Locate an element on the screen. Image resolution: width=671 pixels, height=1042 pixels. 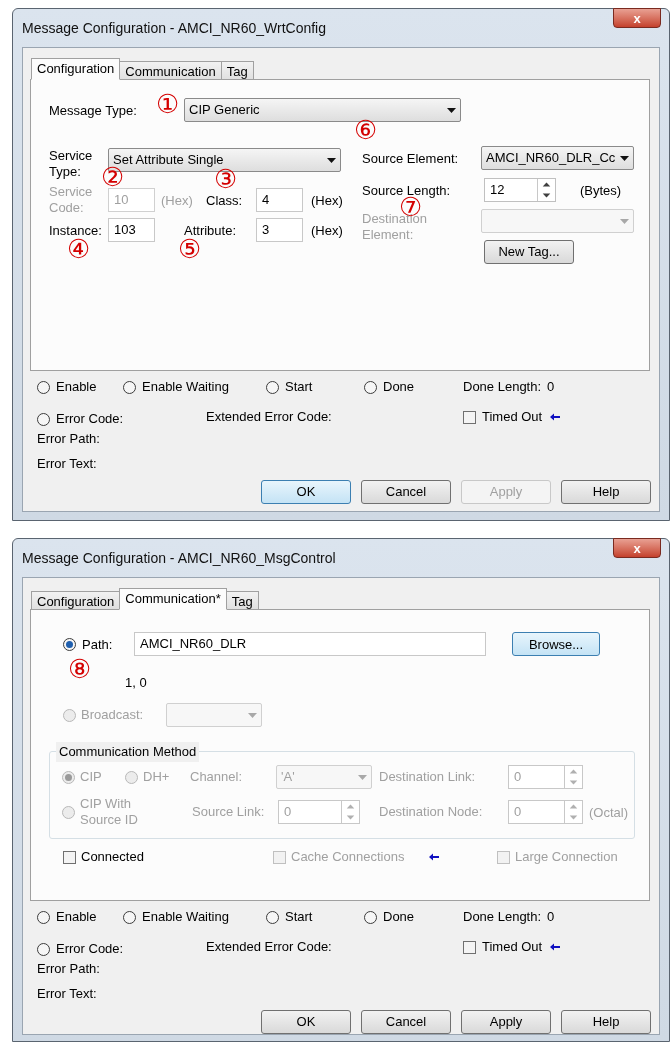
field-label: Source Link: is located at coordinates (229, 812).